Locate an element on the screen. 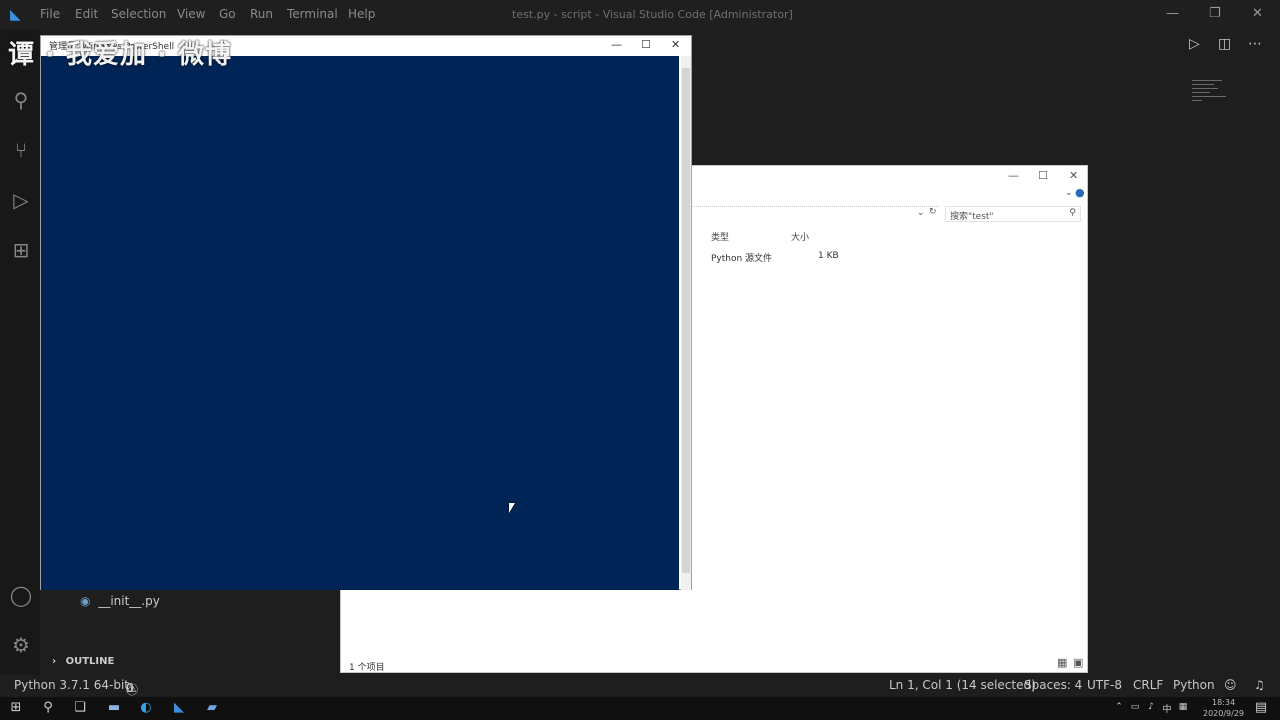 The width and height of the screenshot is (1280, 720). encoding: UTF-8 is located at coordinates (1104, 685).